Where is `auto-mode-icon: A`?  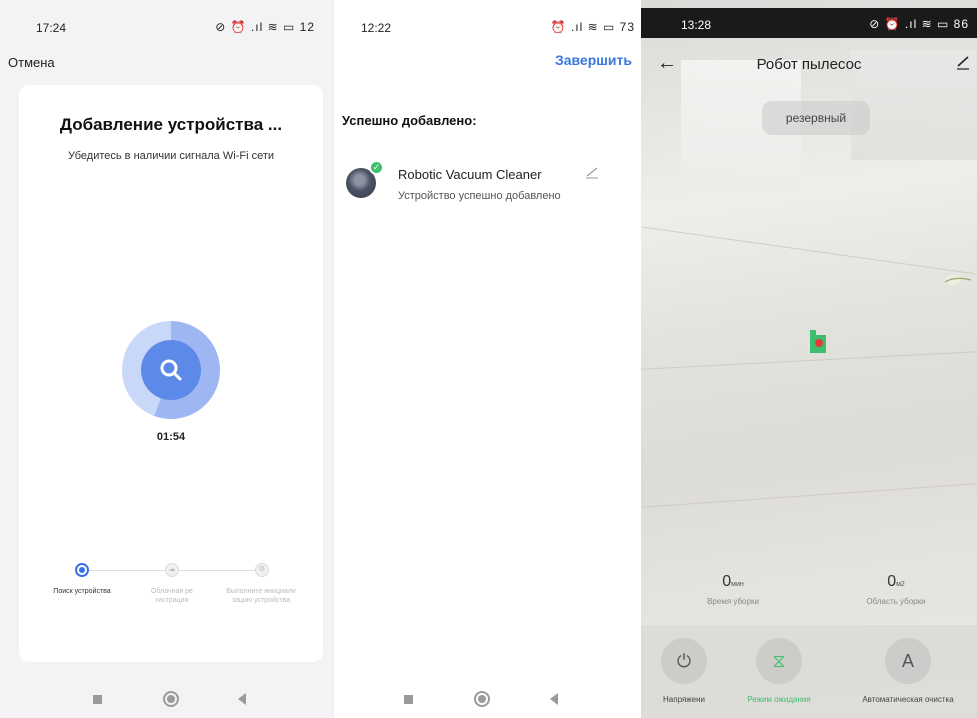 auto-mode-icon: A is located at coordinates (907, 661).